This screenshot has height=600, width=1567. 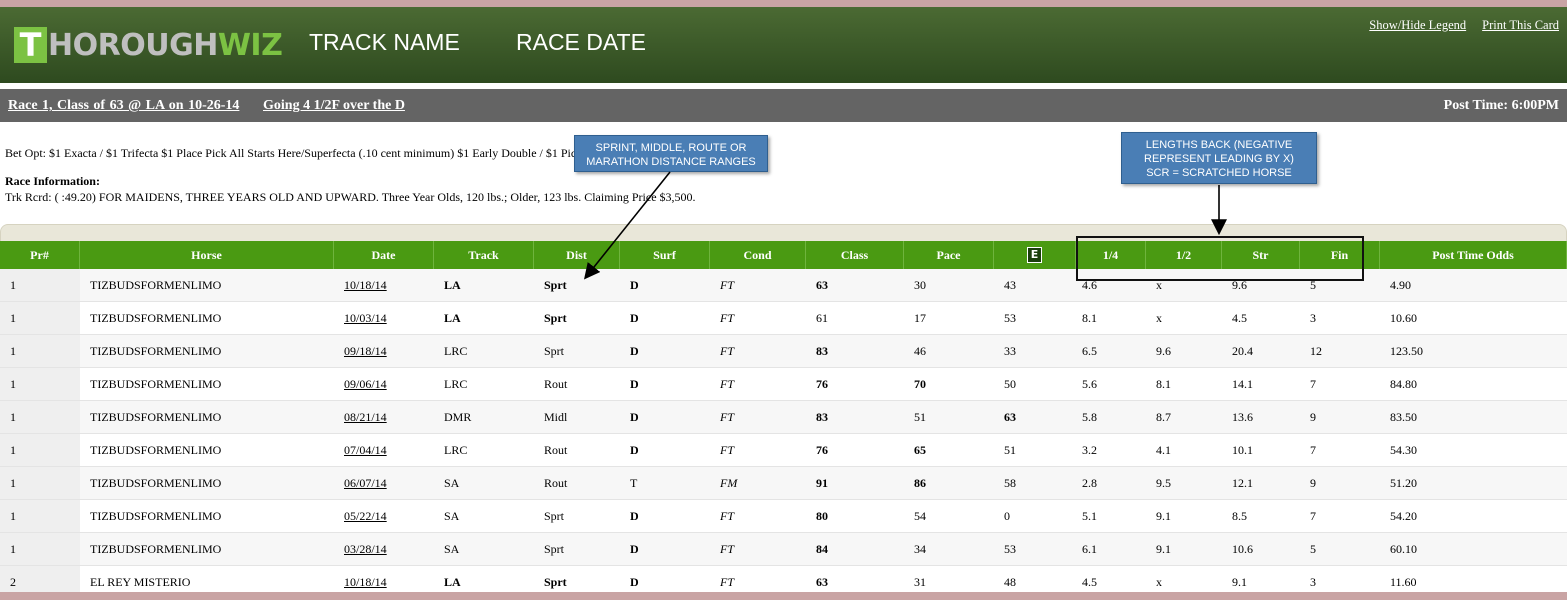 What do you see at coordinates (758, 255) in the screenshot?
I see `header-cond: Cond` at bounding box center [758, 255].